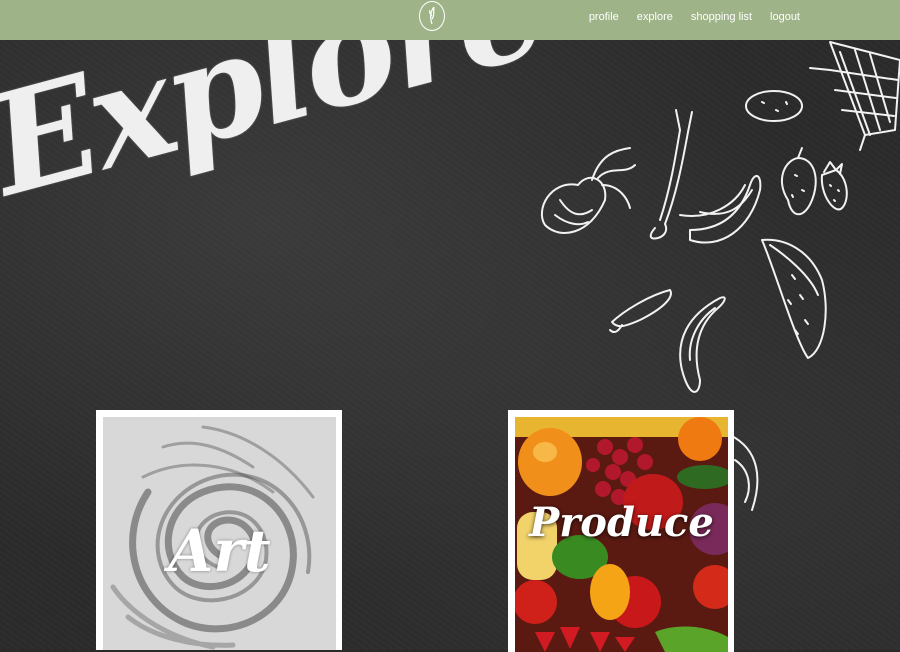  Describe the element at coordinates (655, 17) in the screenshot. I see `nav-link-explore: explore` at that location.